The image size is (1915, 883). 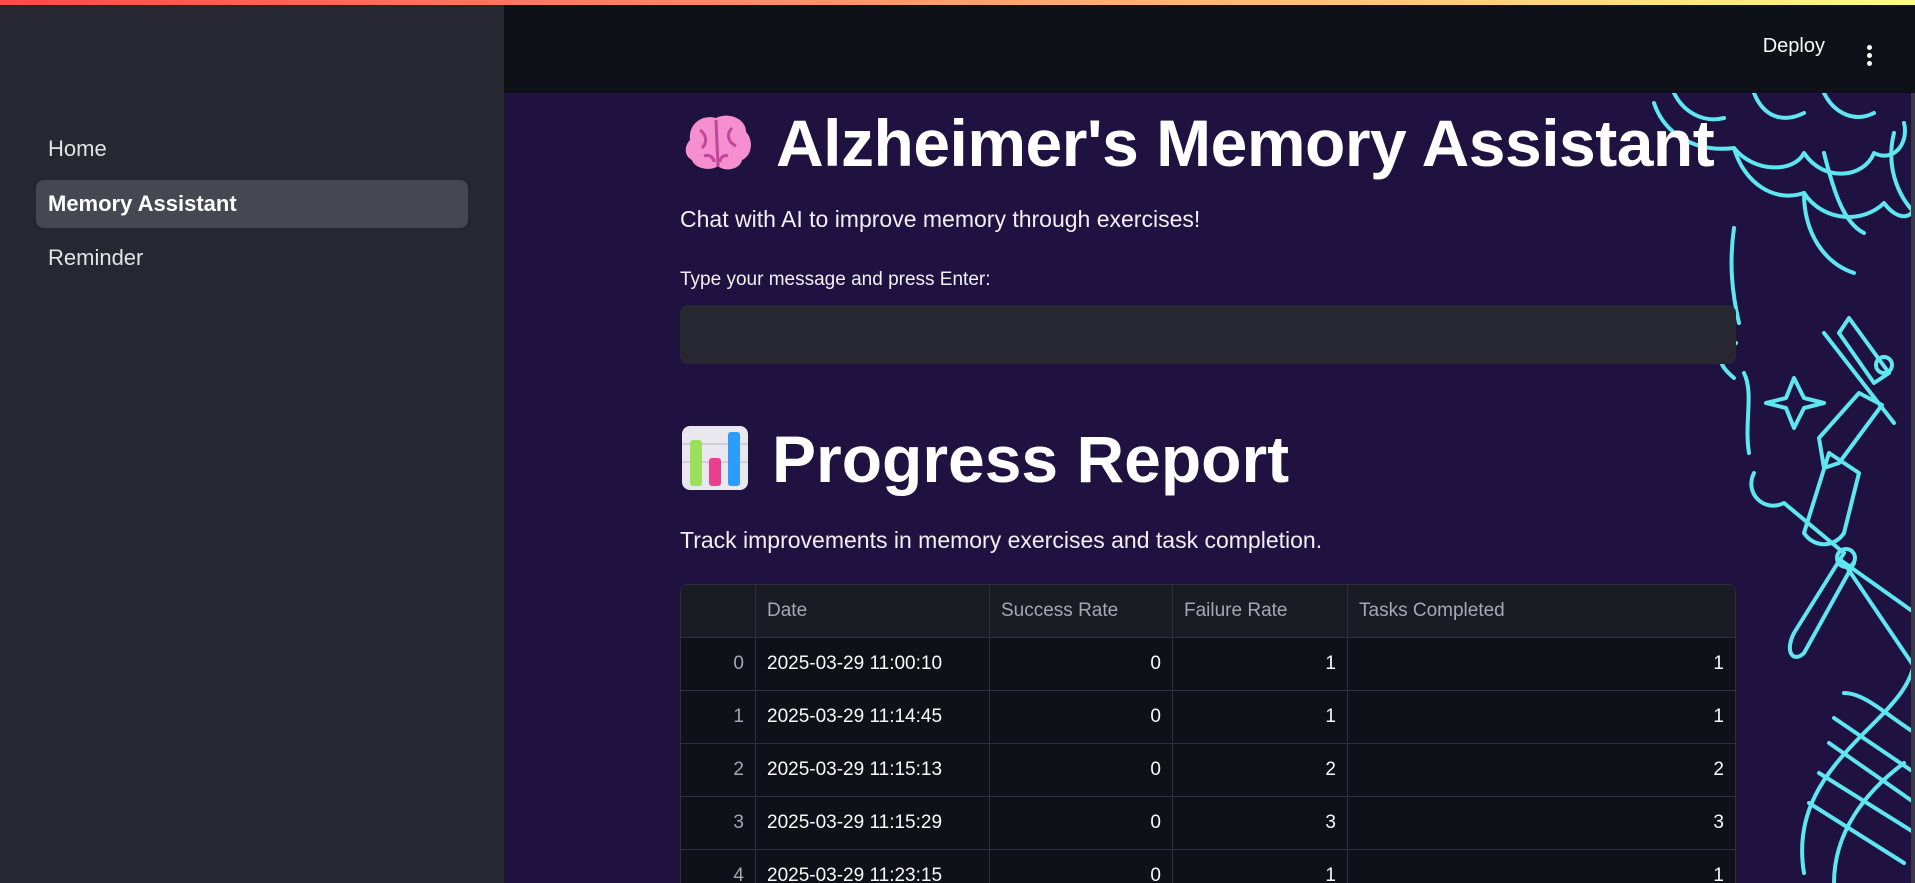 What do you see at coordinates (1260, 611) in the screenshot?
I see `column-header-failure-rate: Failure Rate` at bounding box center [1260, 611].